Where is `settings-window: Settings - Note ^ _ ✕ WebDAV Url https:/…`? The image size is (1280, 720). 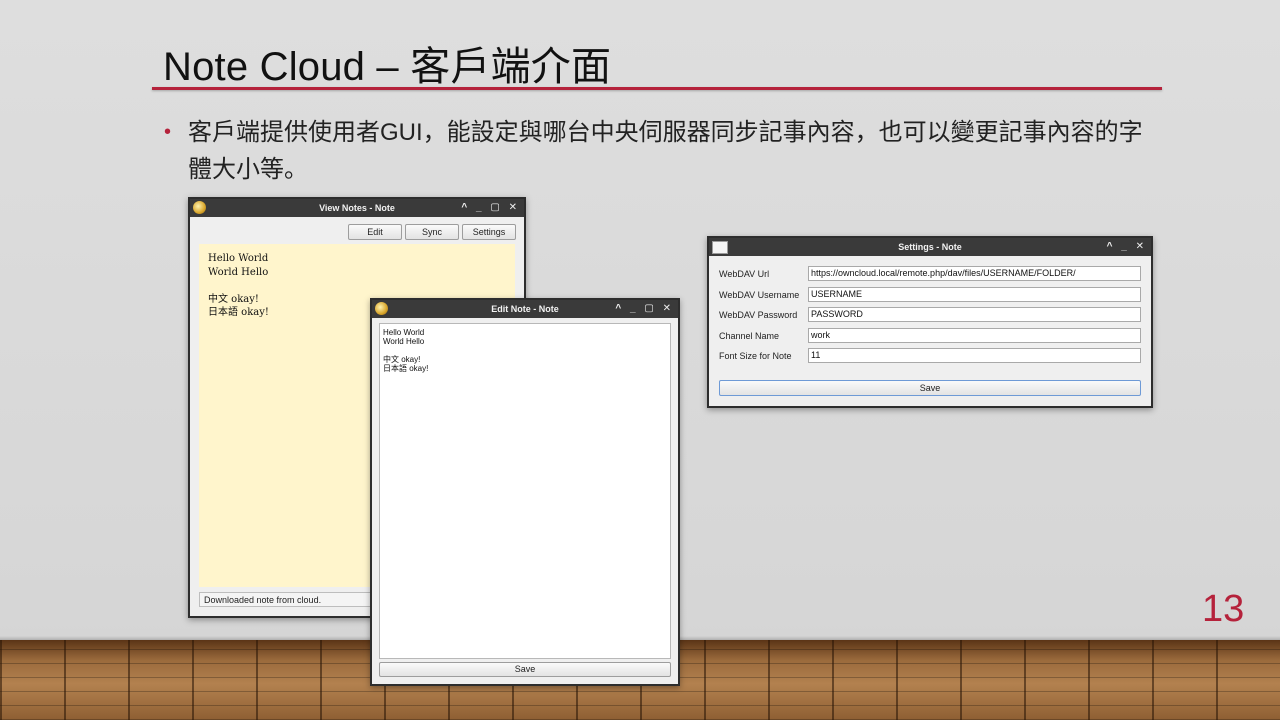
settings-window: Settings - Note ^ _ ✕ WebDAV Url https:/… is located at coordinates (930, 322).